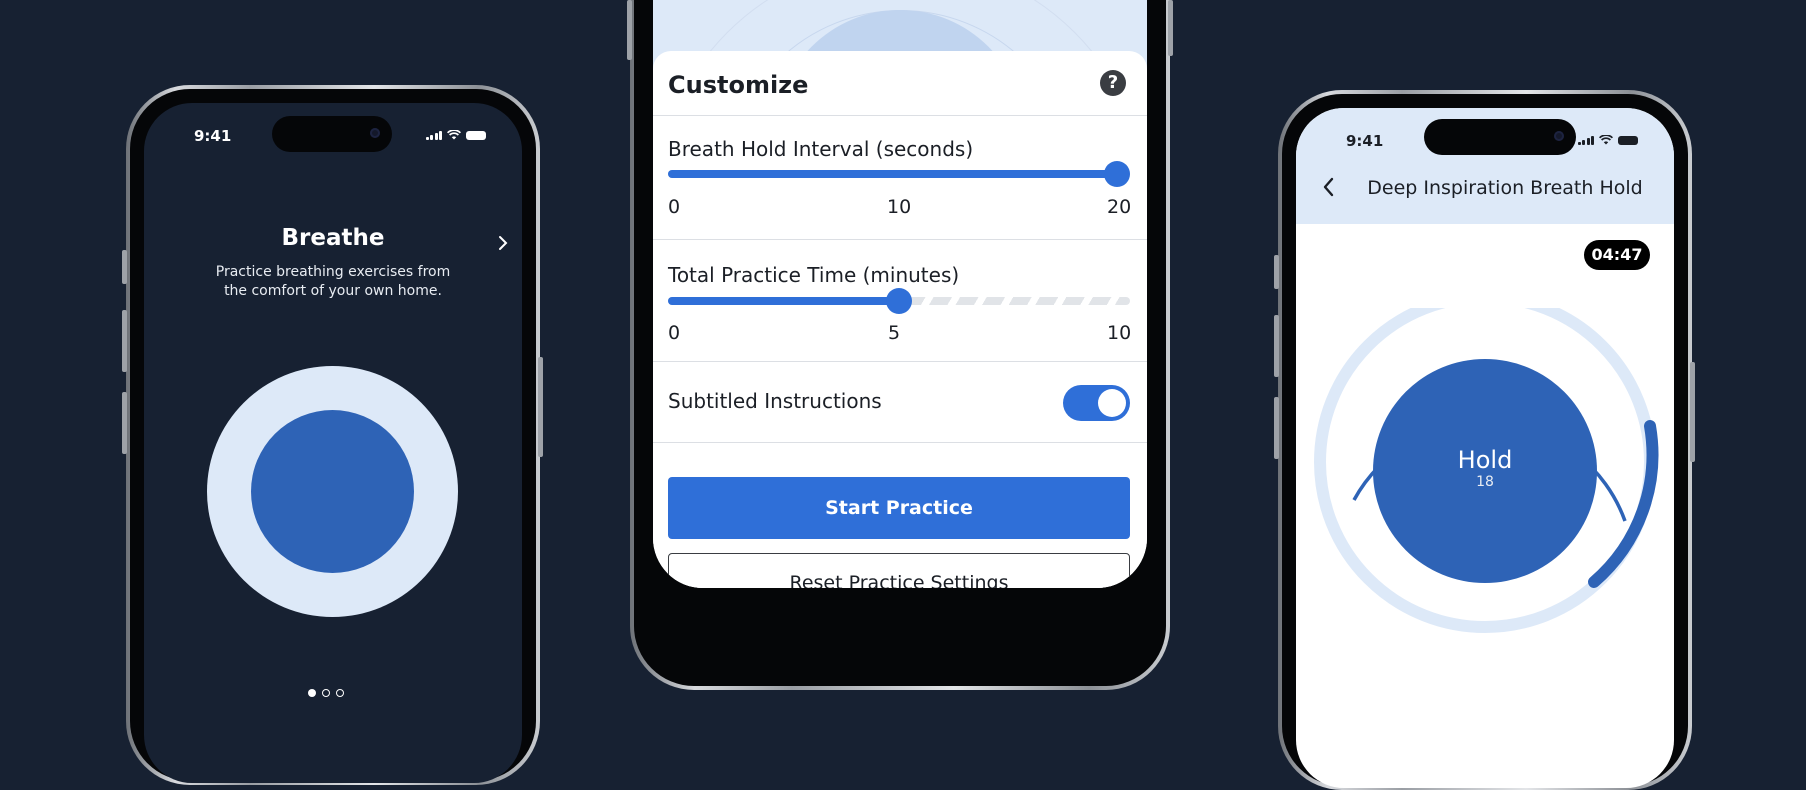  I want to click on chevron-right-icon, so click(503, 243).